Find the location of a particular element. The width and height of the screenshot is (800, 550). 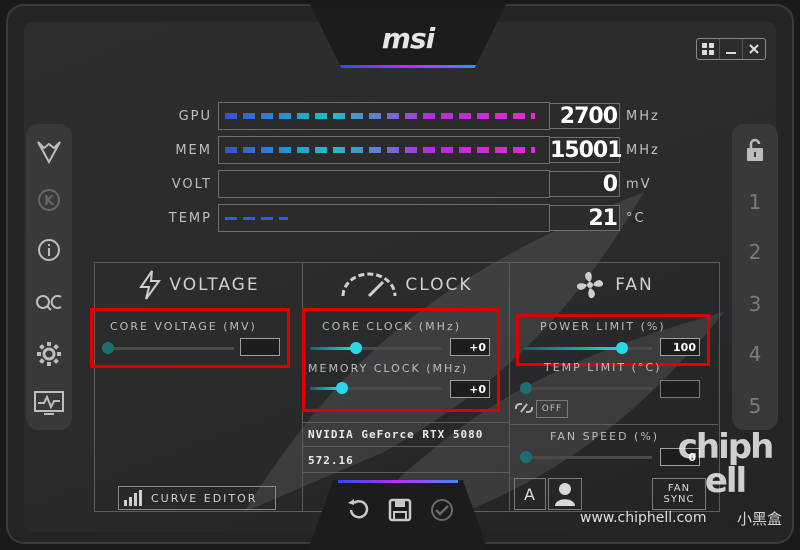

curve-editor-button: CURVE EDITOR is located at coordinates (197, 498).